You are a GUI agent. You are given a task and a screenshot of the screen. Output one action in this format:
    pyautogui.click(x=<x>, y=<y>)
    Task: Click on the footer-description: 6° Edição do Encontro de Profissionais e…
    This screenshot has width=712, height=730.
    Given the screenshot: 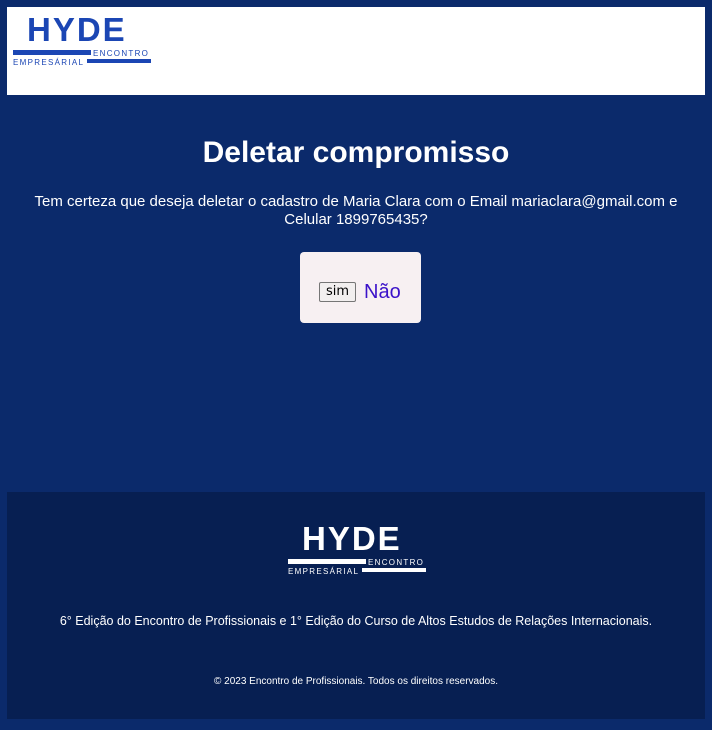 What is the action you would take?
    pyautogui.click(x=356, y=621)
    